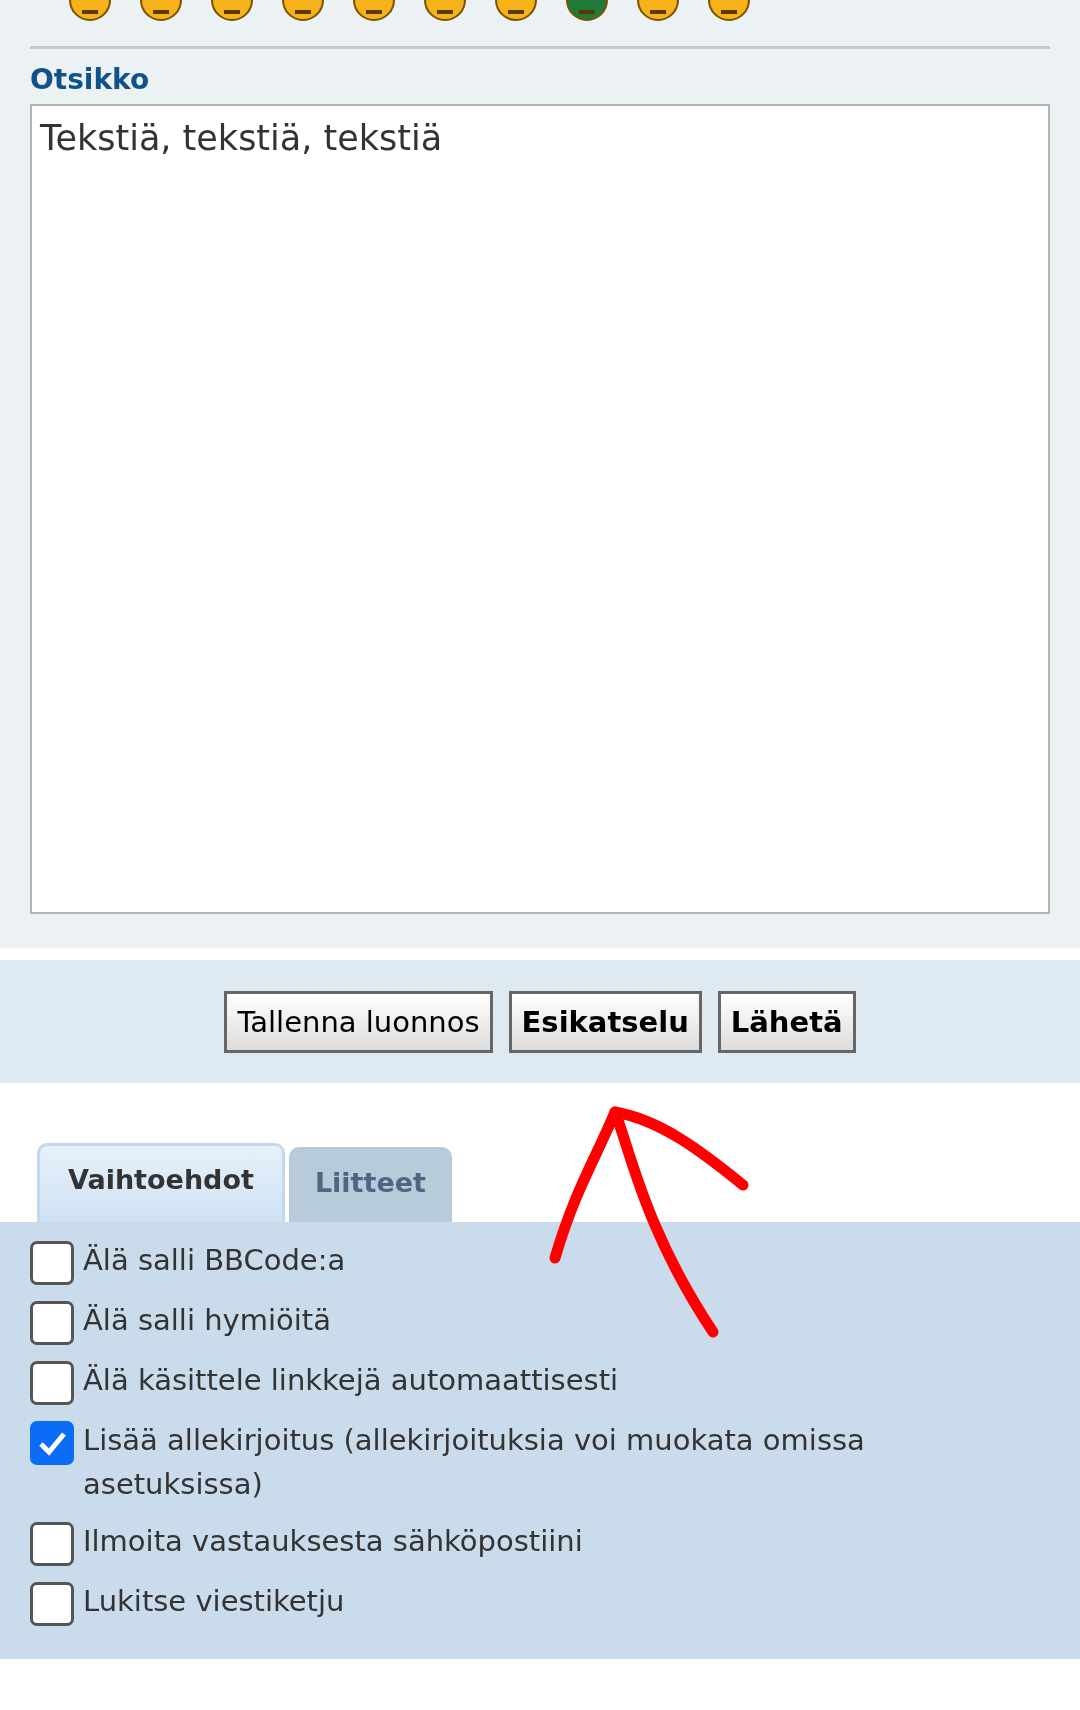 The image size is (1080, 1710). Describe the element at coordinates (207, 1320) in the screenshot. I see `option-label: Älä salli hymiöitä` at that location.